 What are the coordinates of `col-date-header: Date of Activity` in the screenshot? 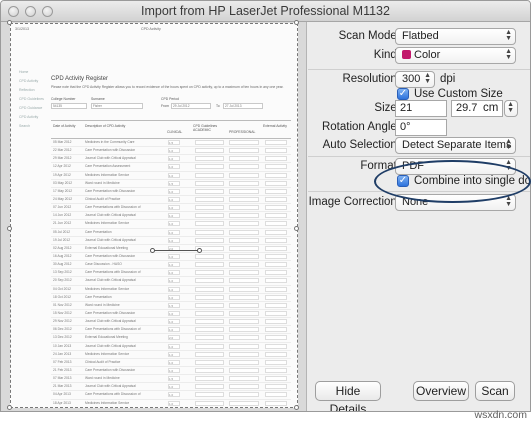 It's located at (64, 126).